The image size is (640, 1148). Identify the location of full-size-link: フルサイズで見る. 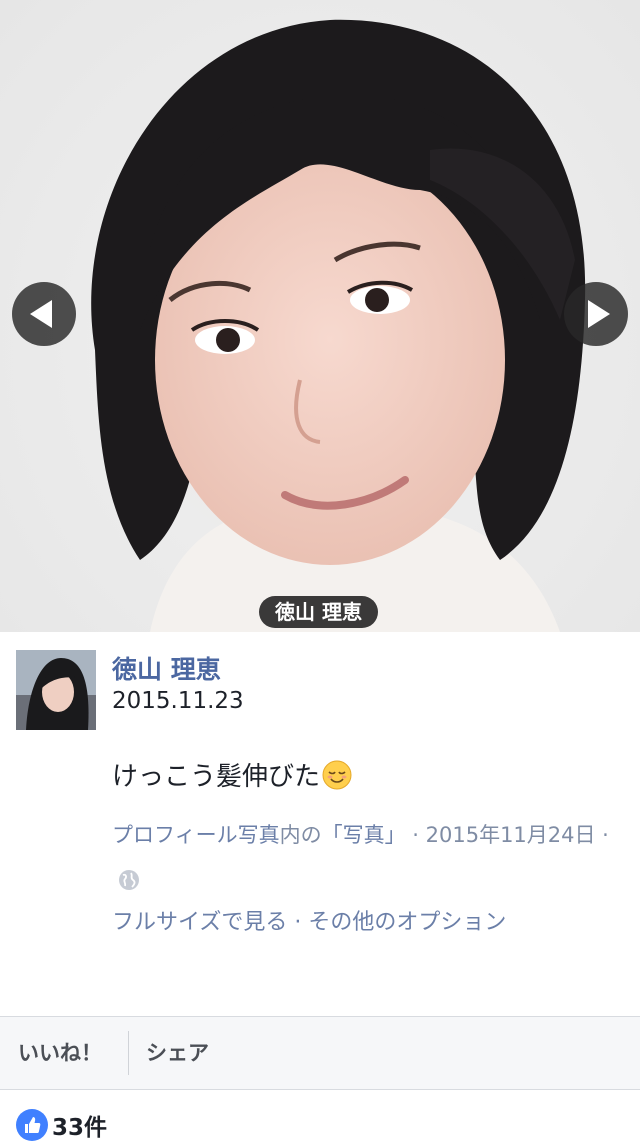
(199, 922).